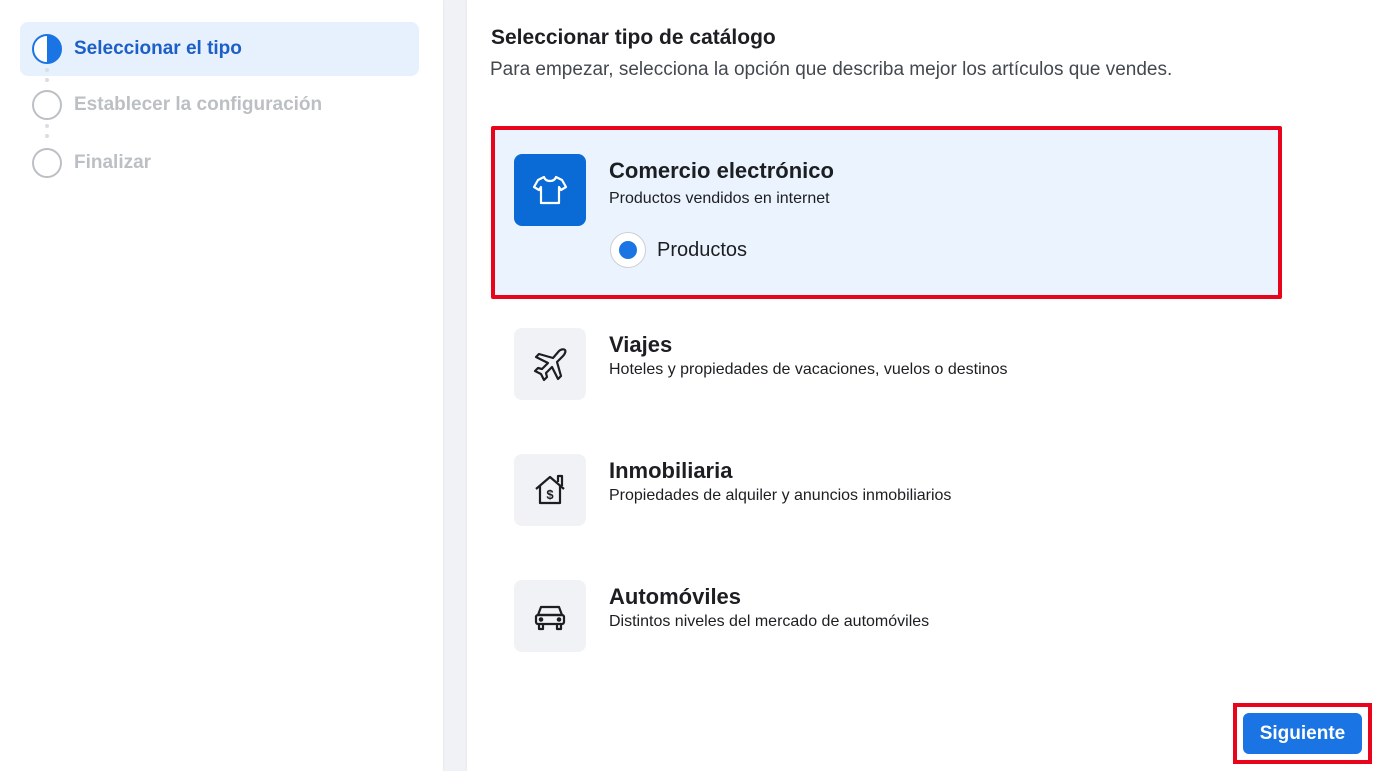  I want to click on option-title: Inmobiliaria, so click(671, 470).